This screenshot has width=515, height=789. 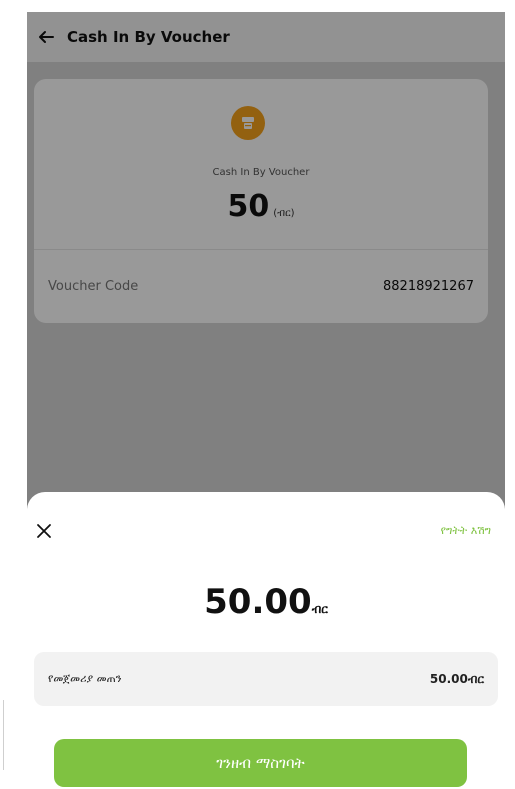 What do you see at coordinates (3, 735) in the screenshot?
I see `edge-line` at bounding box center [3, 735].